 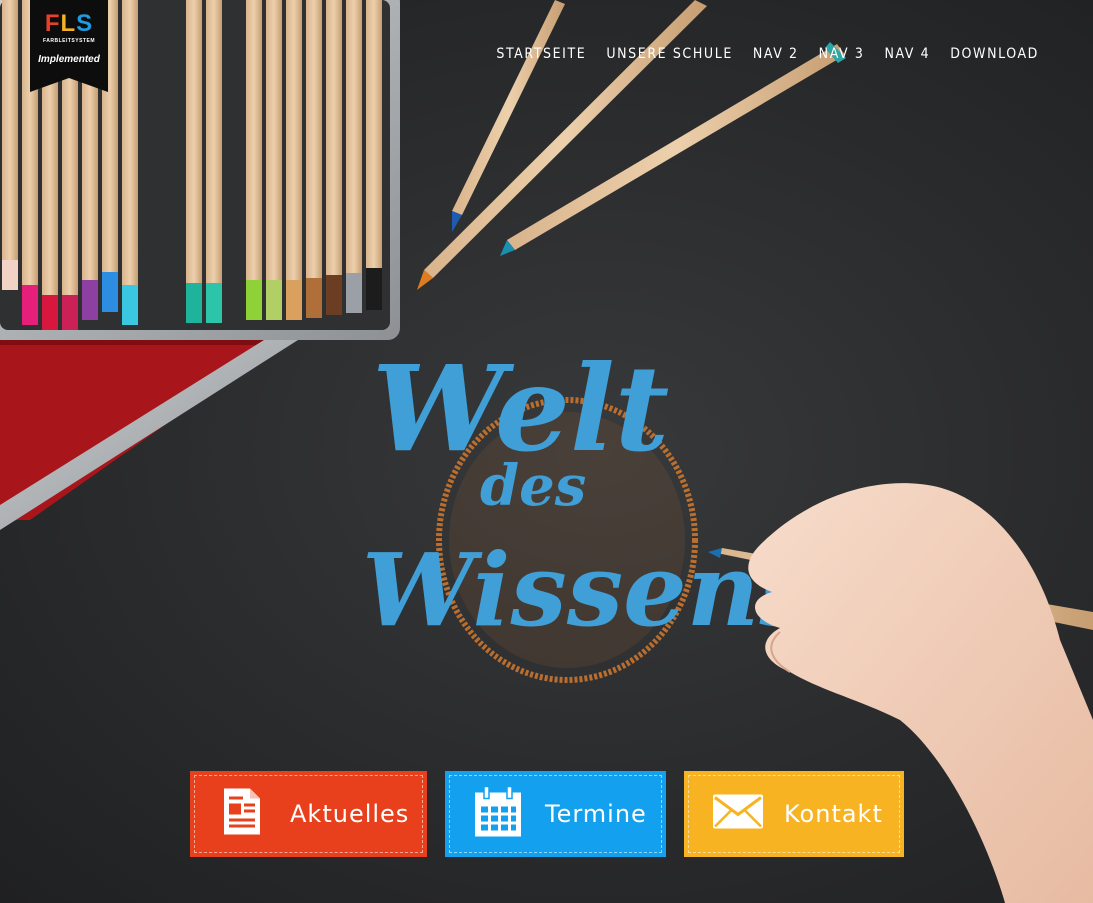 What do you see at coordinates (69, 59) in the screenshot?
I see `logo-tagline: Implemented` at bounding box center [69, 59].